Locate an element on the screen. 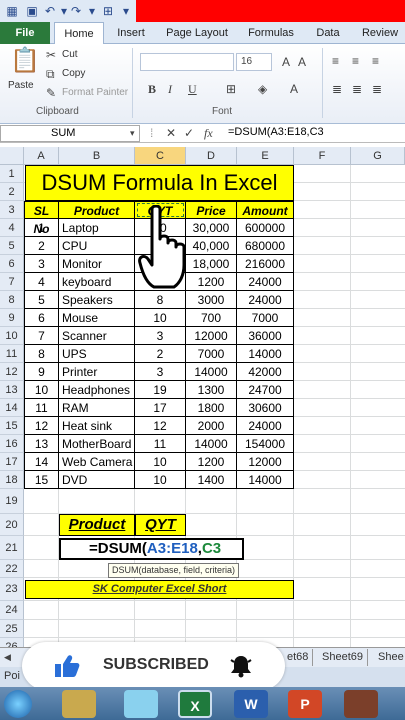  cell-price: 12000 is located at coordinates (211, 336).